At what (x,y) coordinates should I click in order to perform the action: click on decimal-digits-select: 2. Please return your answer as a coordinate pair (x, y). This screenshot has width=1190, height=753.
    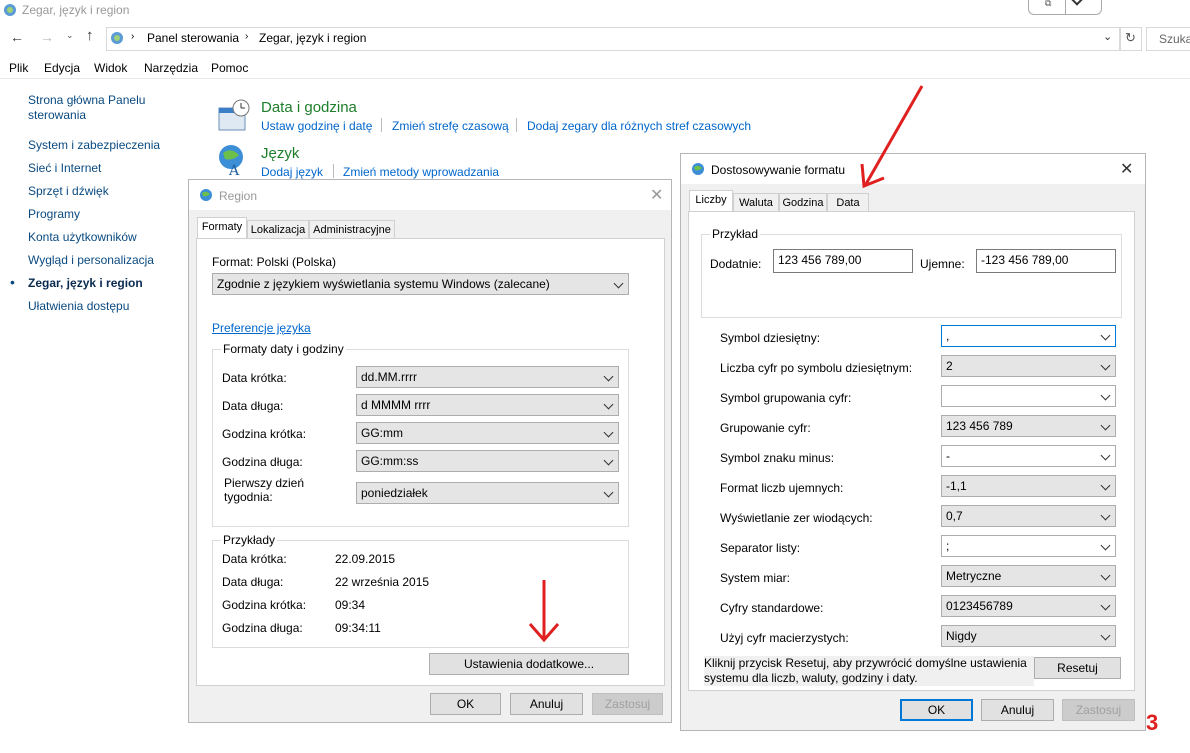
    Looking at the image, I should click on (1028, 366).